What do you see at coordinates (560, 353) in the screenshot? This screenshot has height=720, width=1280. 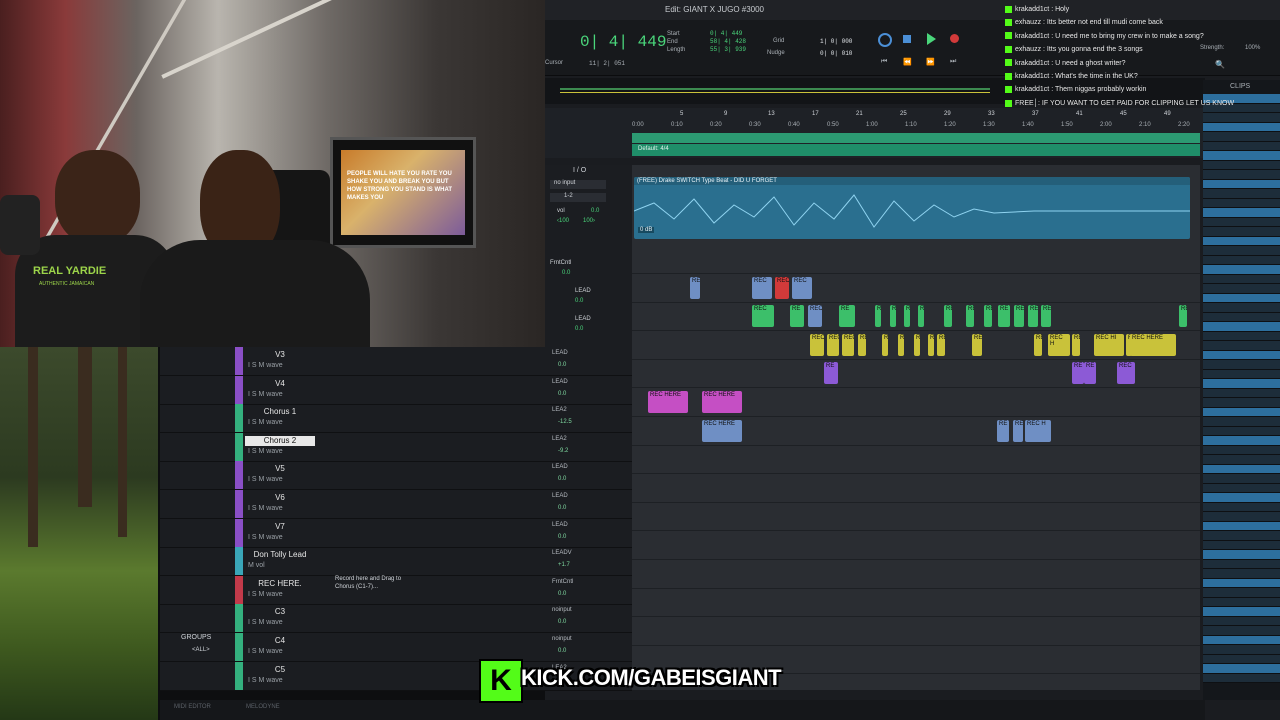 I see `track-insert: LEAD` at bounding box center [560, 353].